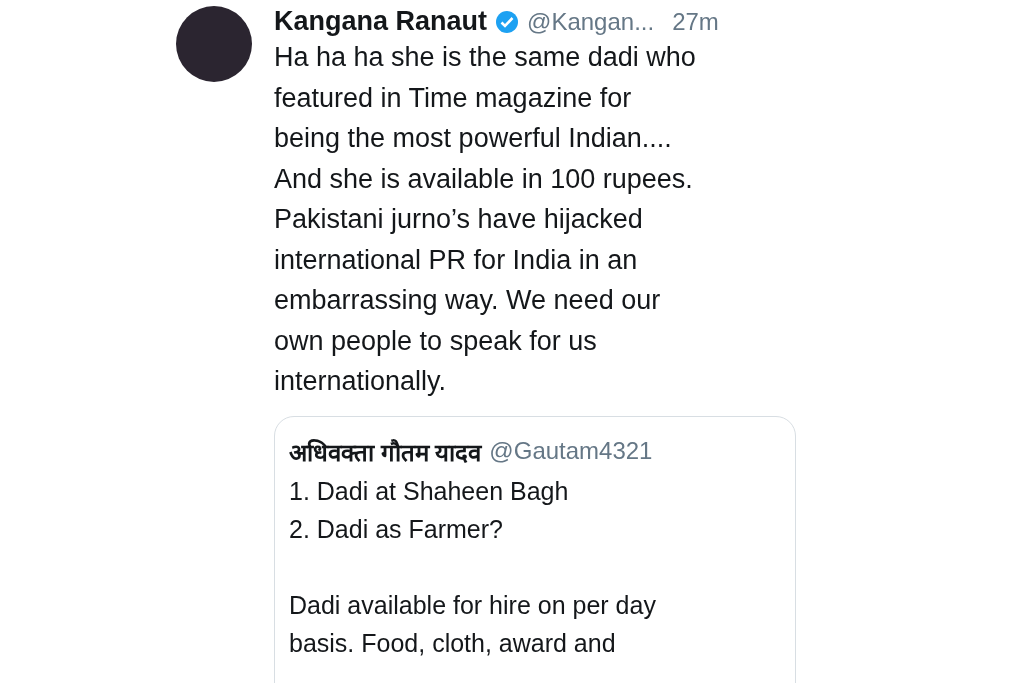 The image size is (1024, 683). I want to click on quoted-text-line: basis. Food, cloth, award and, so click(453, 643).